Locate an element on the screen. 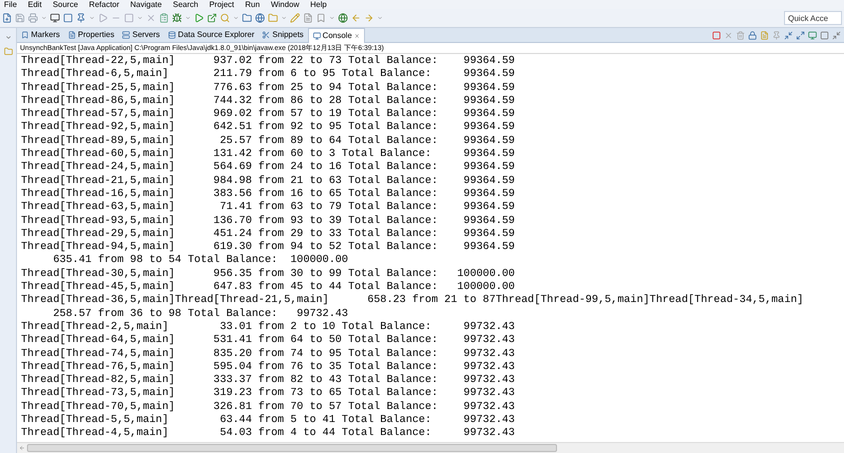 This screenshot has height=453, width=844. menu-item: Run is located at coordinates (252, 4).